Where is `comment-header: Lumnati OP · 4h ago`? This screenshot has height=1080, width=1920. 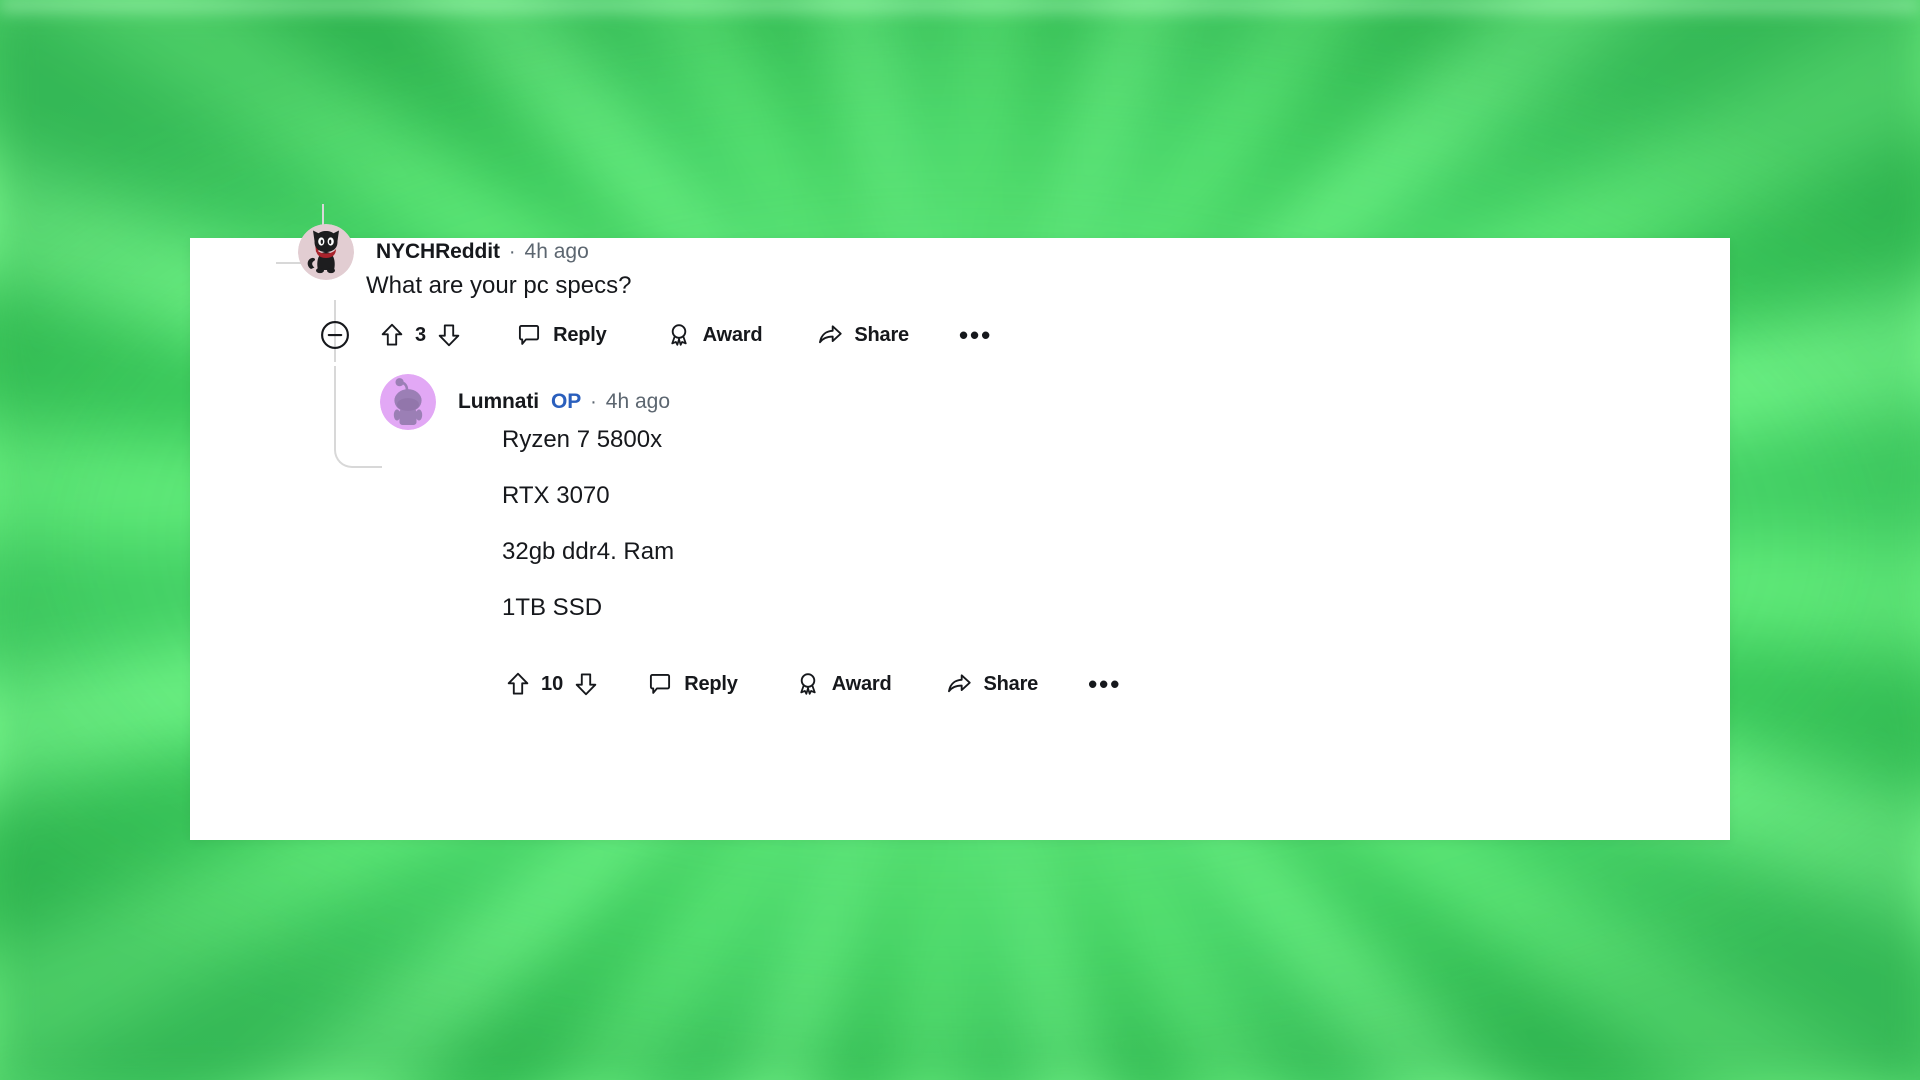
comment-header: Lumnati OP · 4h ago is located at coordinates (525, 402).